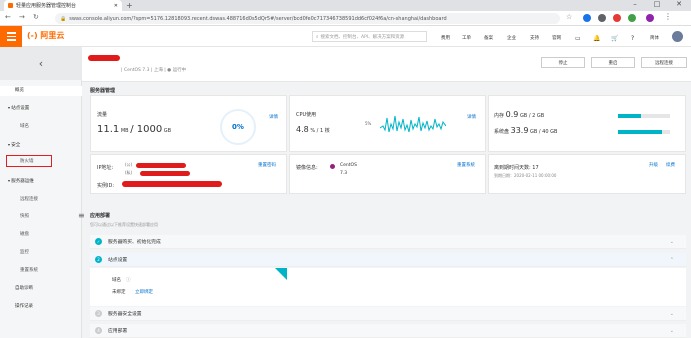 Image resolution: width=691 pixels, height=338 pixels. Describe the element at coordinates (41, 216) in the screenshot. I see `sidebar-item-snapshot: 快照` at that location.